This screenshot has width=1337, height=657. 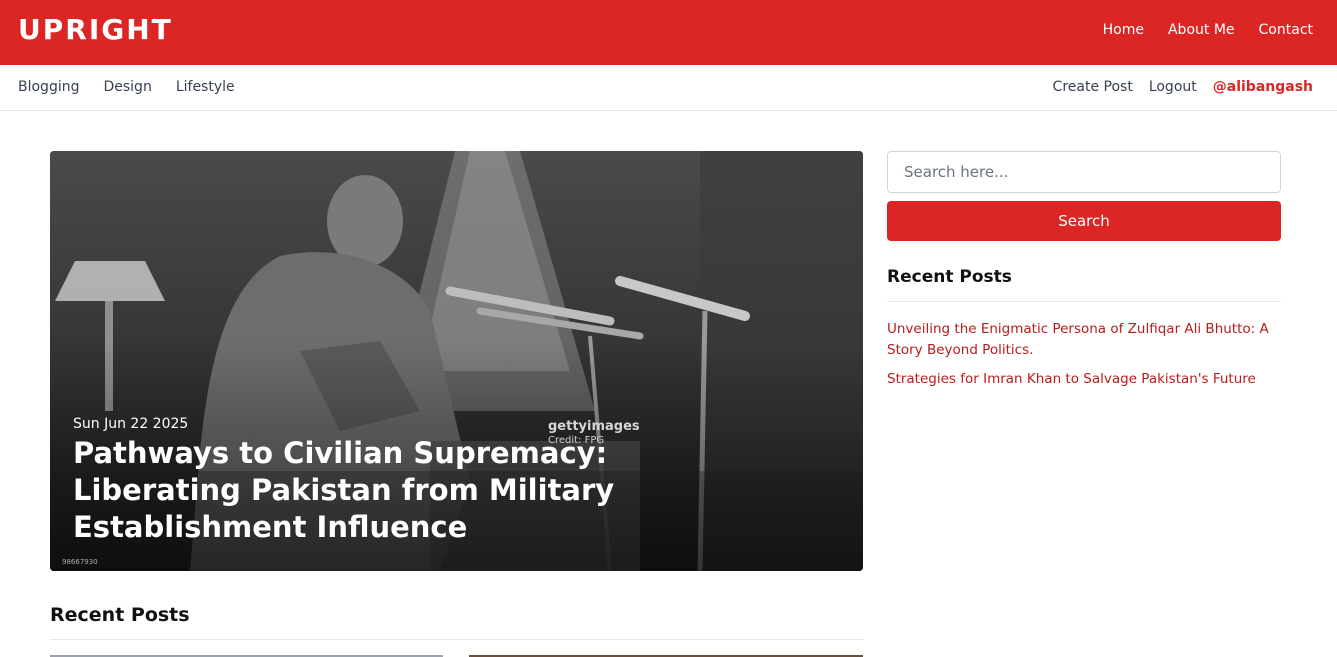 I want to click on category-blogging-link: Blogging, so click(x=48, y=87).